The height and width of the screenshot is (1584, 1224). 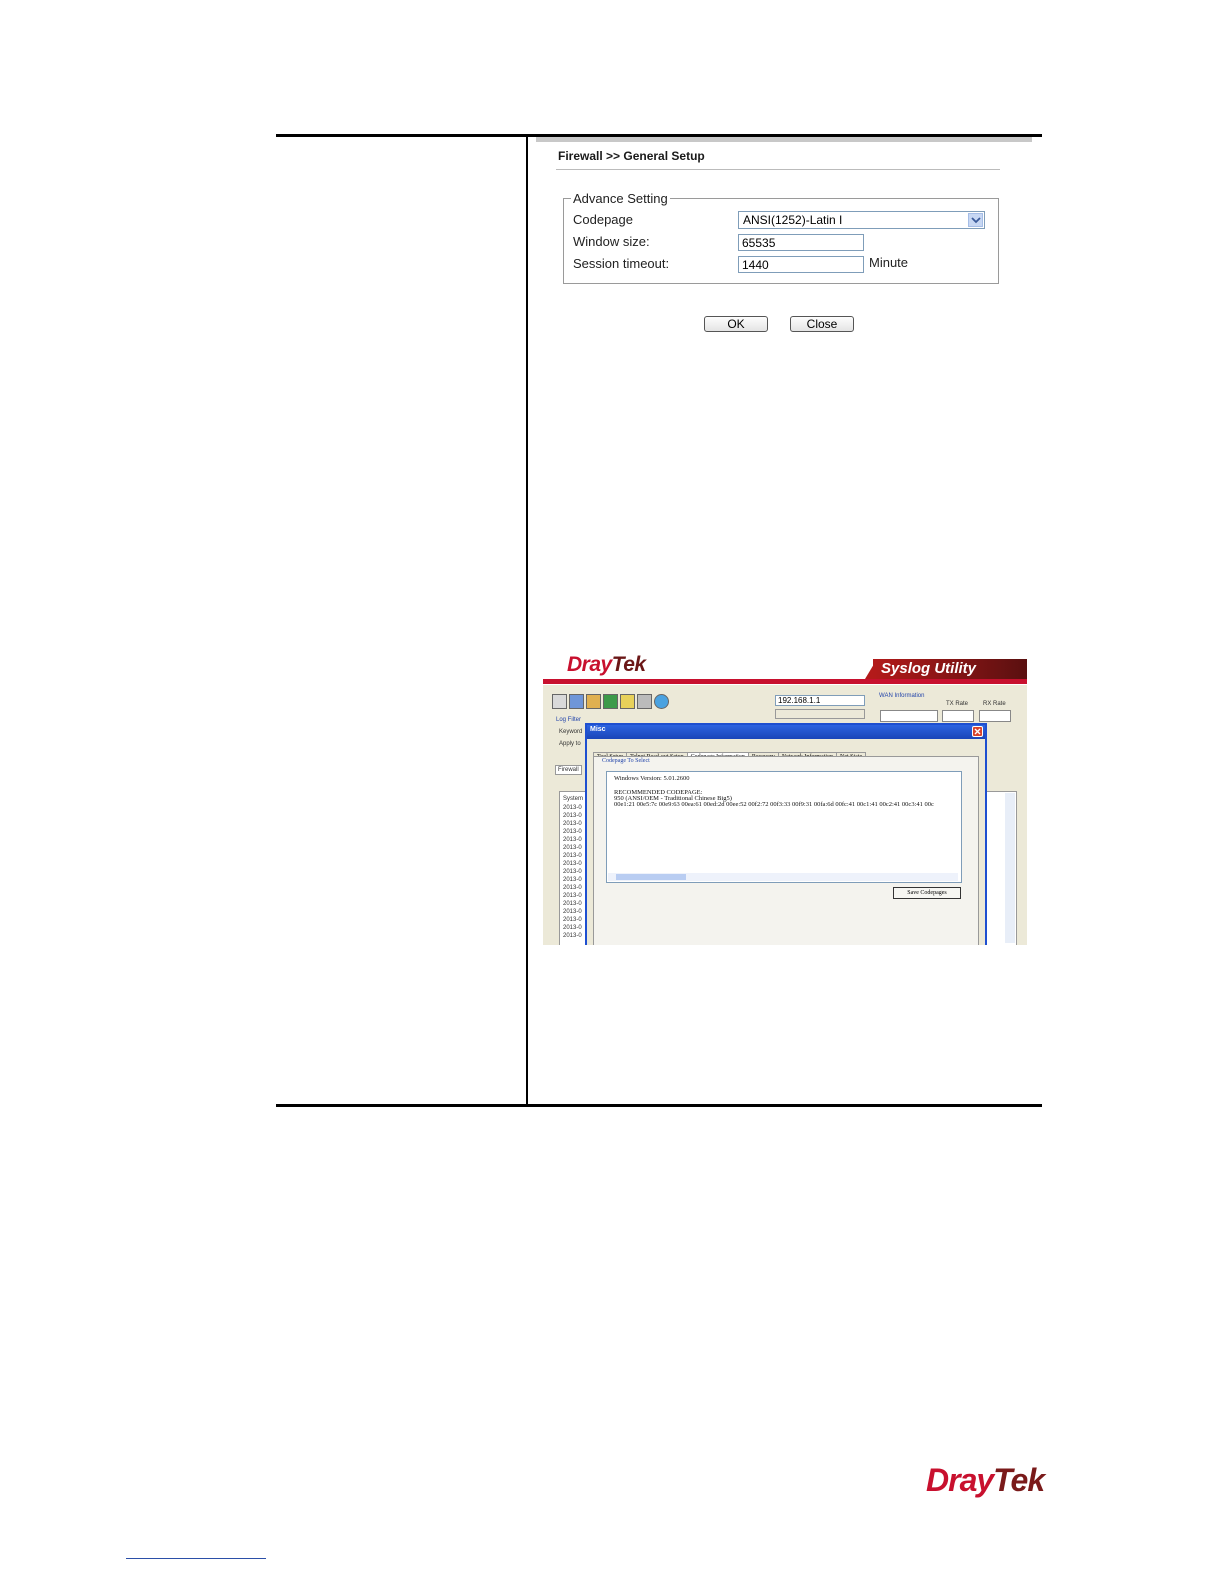 I want to click on chevron-down-icon, so click(x=975, y=220).